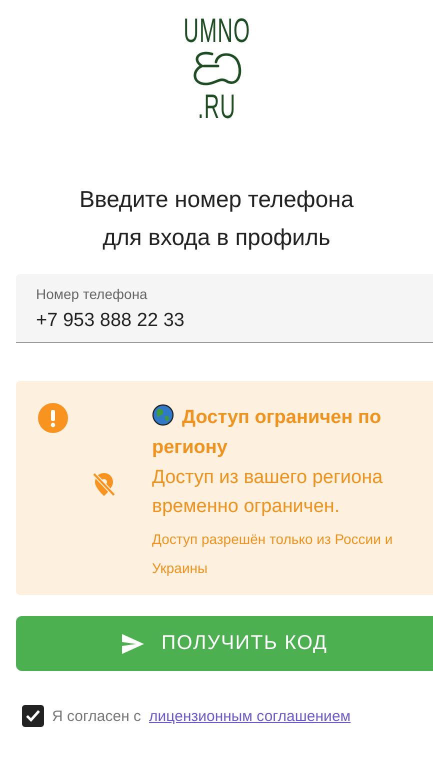 Image resolution: width=433 pixels, height=758 pixels. I want to click on check-icon, so click(33, 716).